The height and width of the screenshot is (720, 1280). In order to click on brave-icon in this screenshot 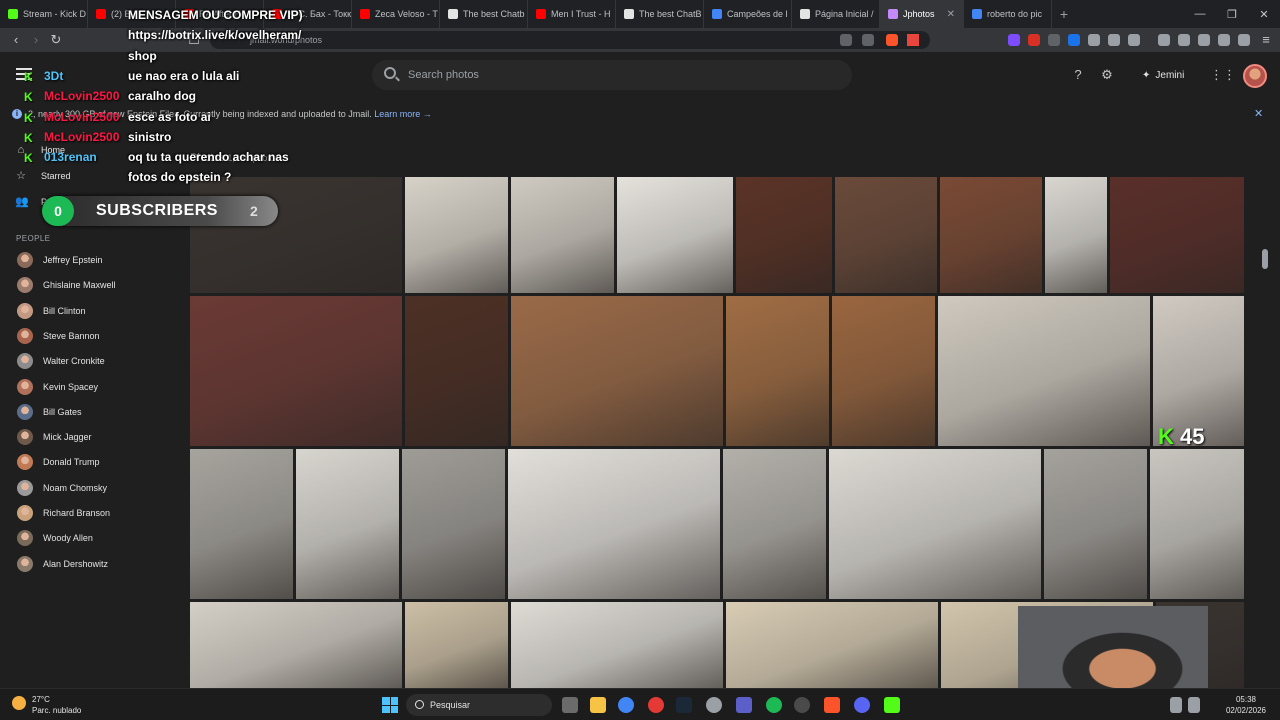, I will do `click(832, 705)`.